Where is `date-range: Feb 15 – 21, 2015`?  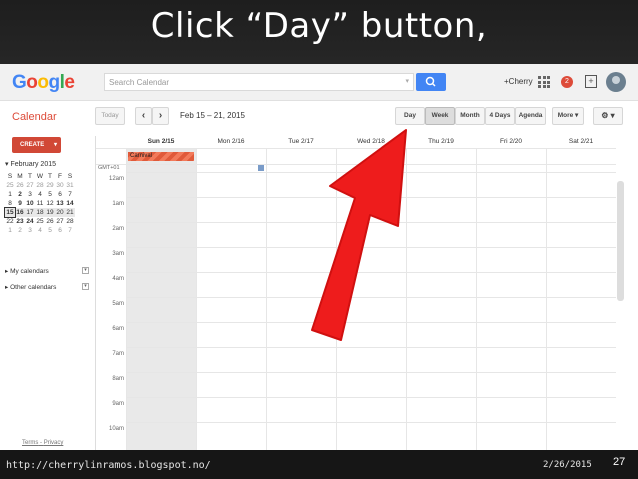
date-range: Feb 15 – 21, 2015 is located at coordinates (212, 115).